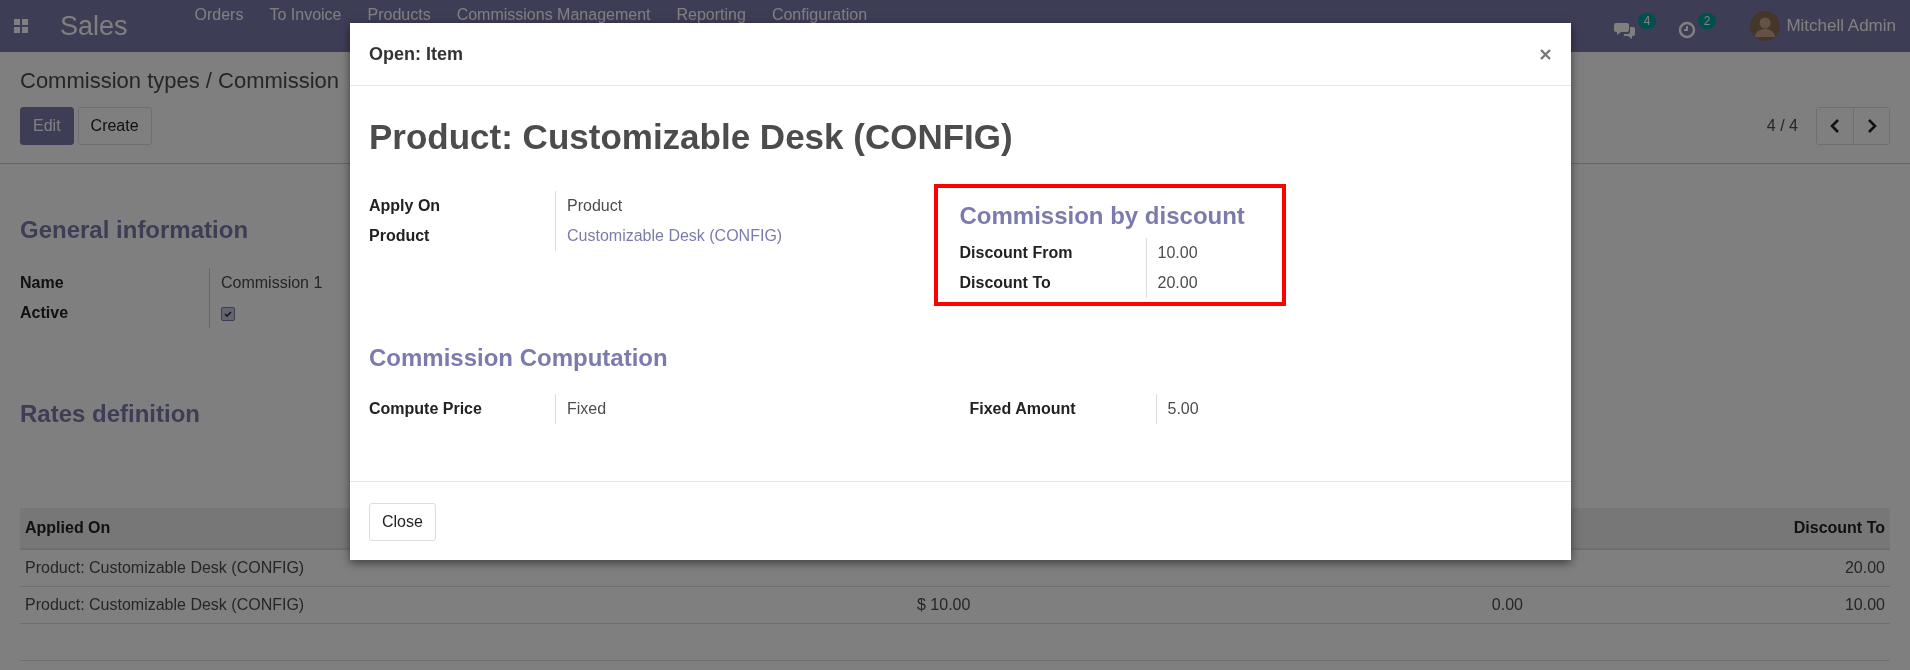 The image size is (1910, 670). What do you see at coordinates (1063, 409) in the screenshot?
I see `field-label: Fixed Amount` at bounding box center [1063, 409].